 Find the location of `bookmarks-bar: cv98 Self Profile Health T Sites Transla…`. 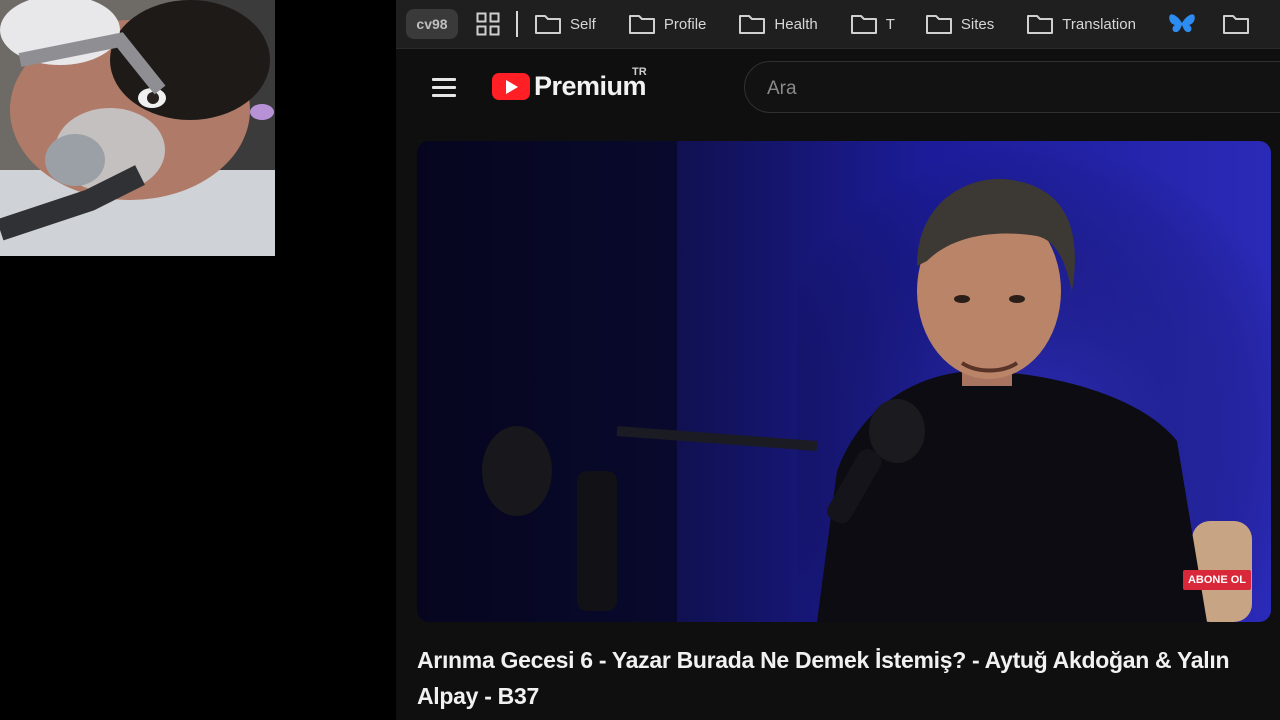

bookmarks-bar: cv98 Self Profile Health T Sites Transla… is located at coordinates (838, 24).